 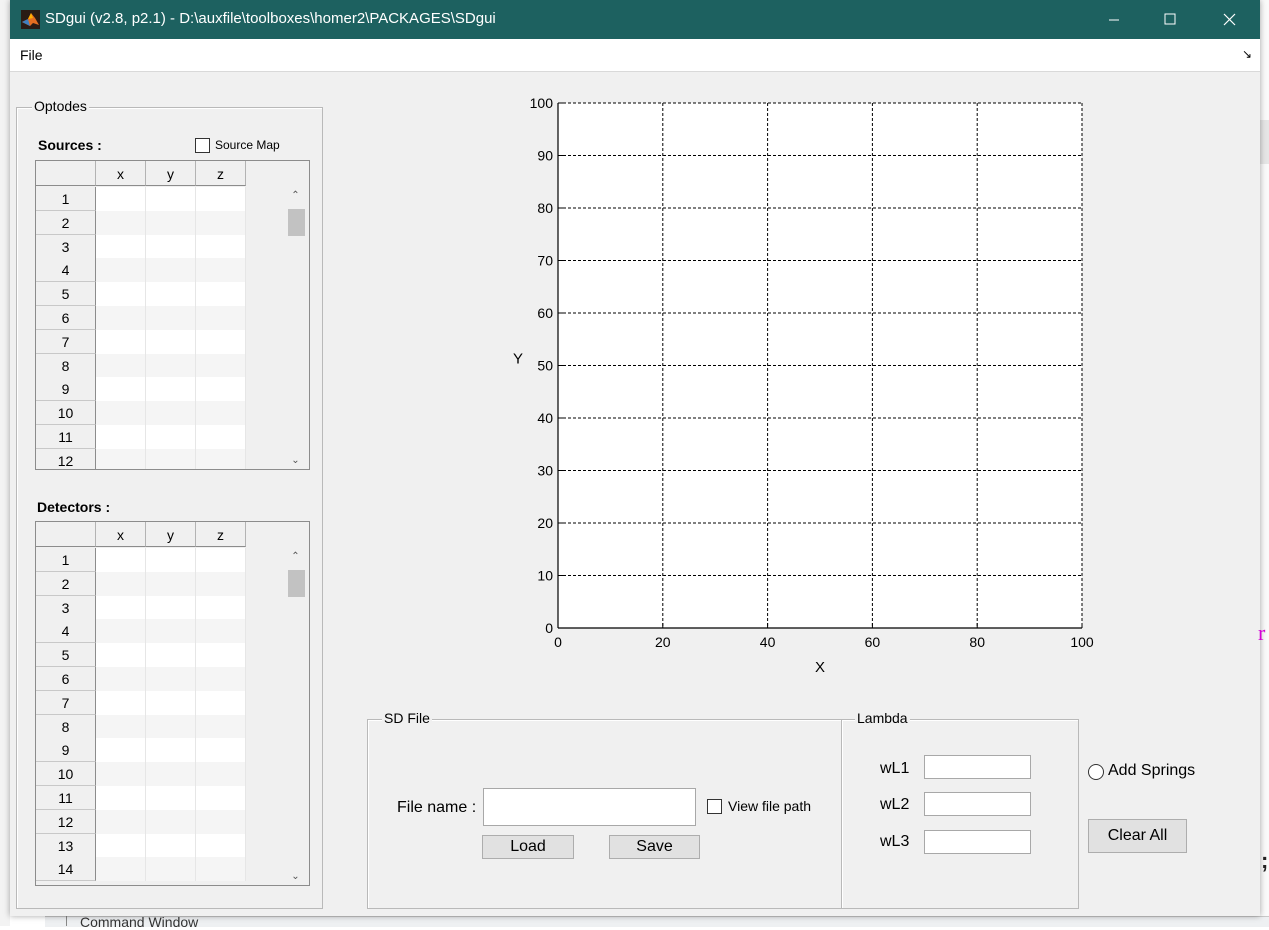 What do you see at coordinates (545, 418) in the screenshot?
I see `y-tick-label: 40` at bounding box center [545, 418].